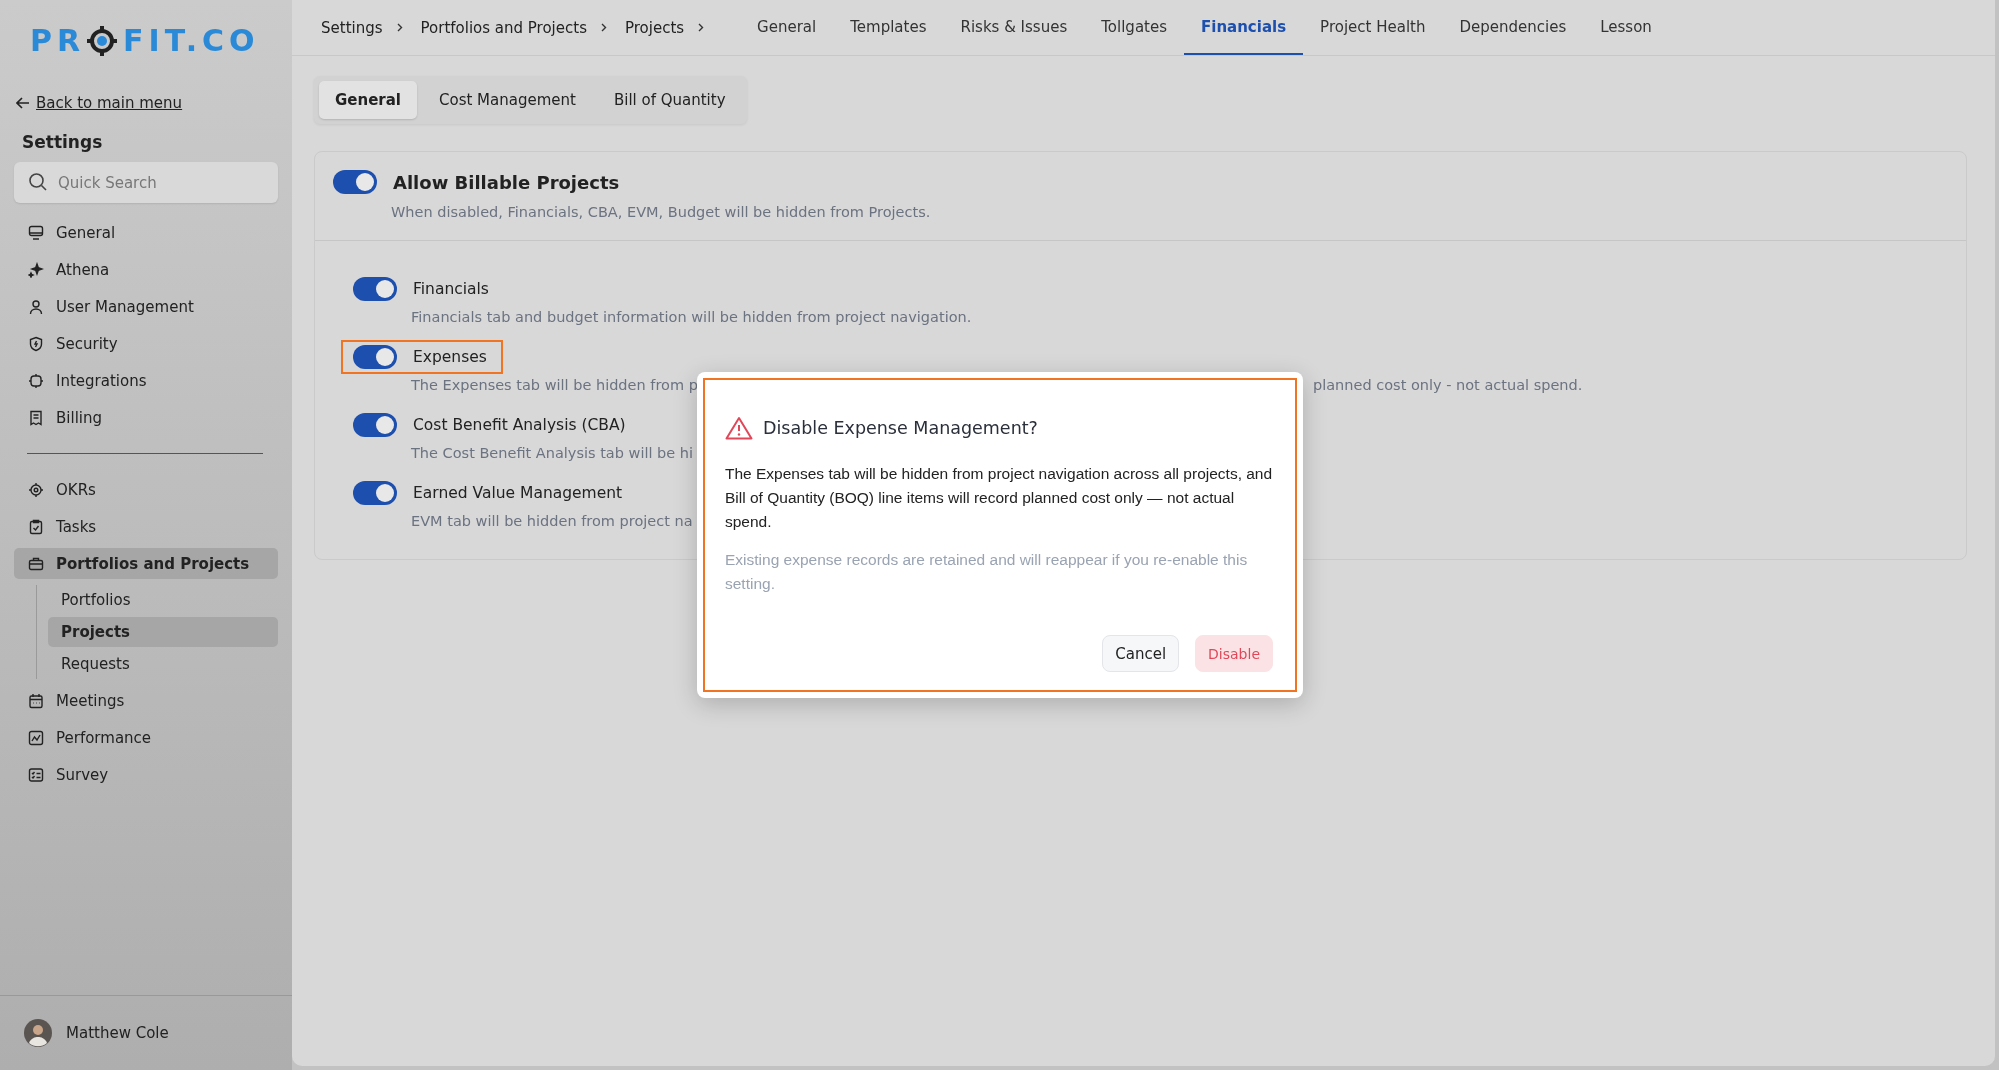 The height and width of the screenshot is (1070, 1999). I want to click on tab: Templates, so click(888, 27).